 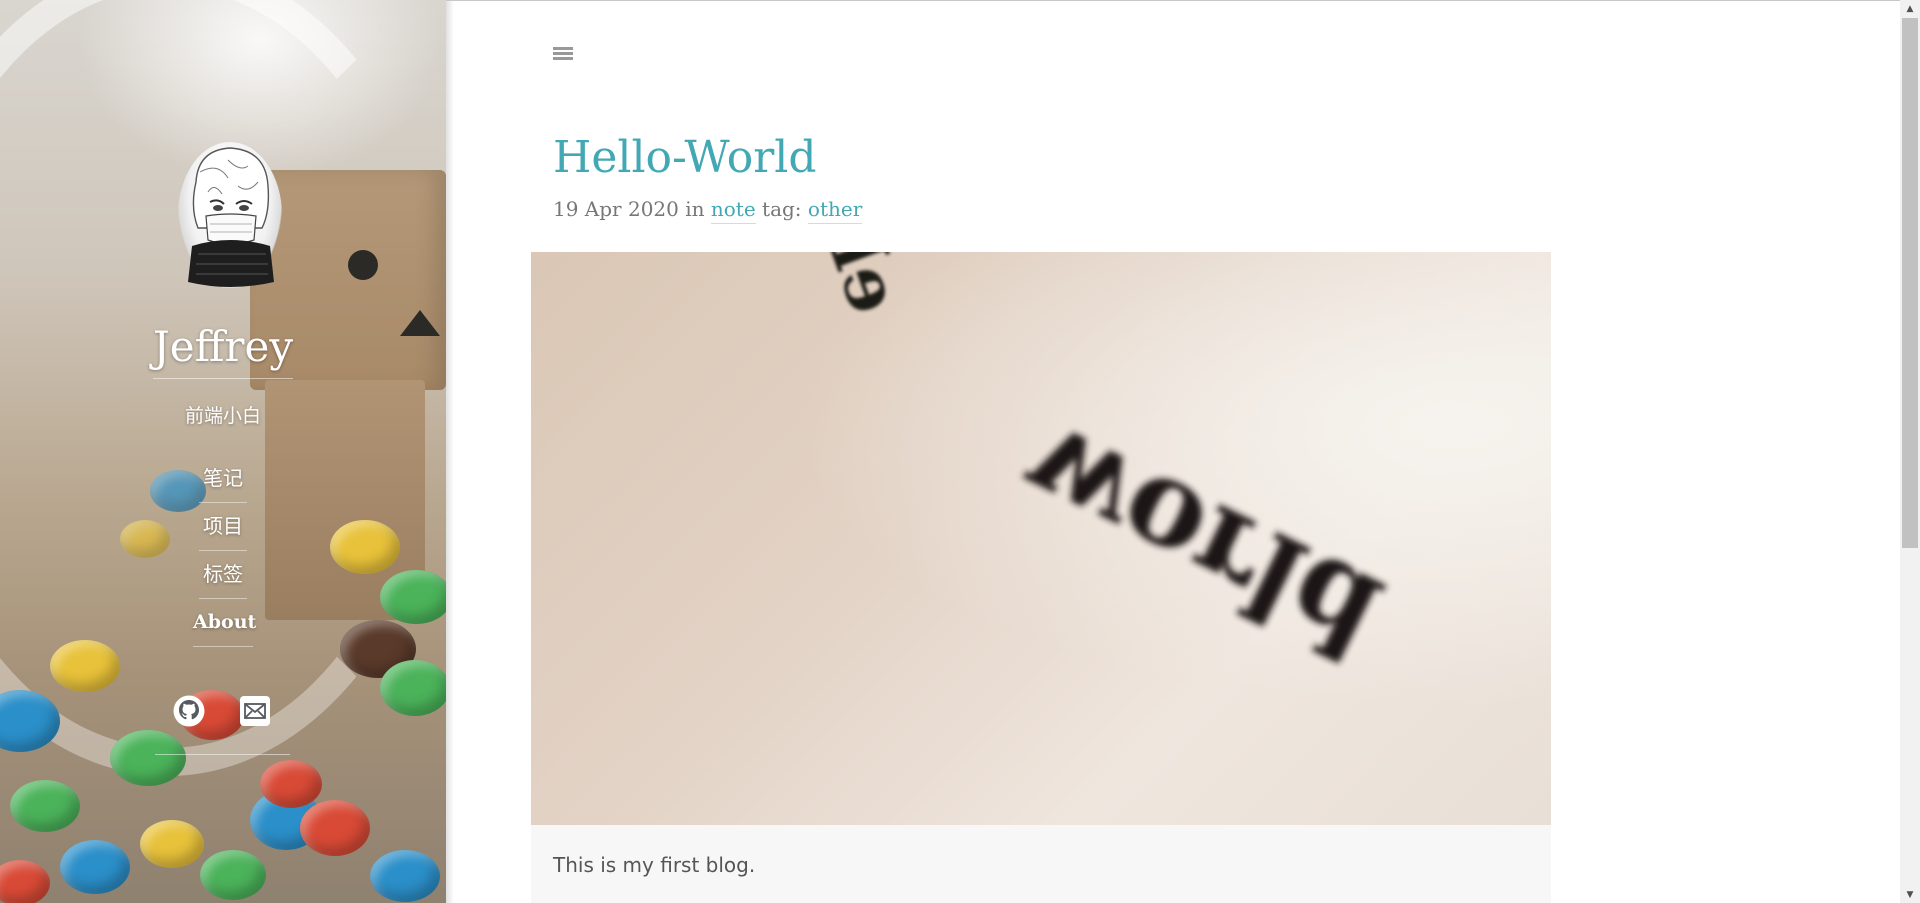 I want to click on post-in-label: in, so click(x=695, y=209).